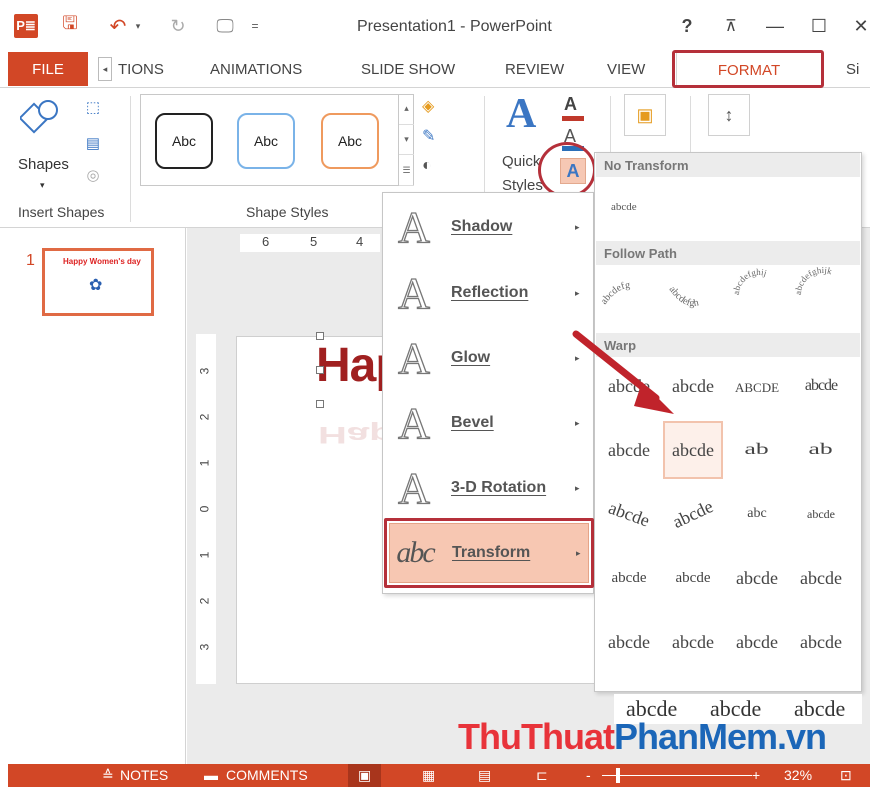 The height and width of the screenshot is (787, 870). Describe the element at coordinates (757, 514) in the screenshot. I see `warp-option: abc` at that location.